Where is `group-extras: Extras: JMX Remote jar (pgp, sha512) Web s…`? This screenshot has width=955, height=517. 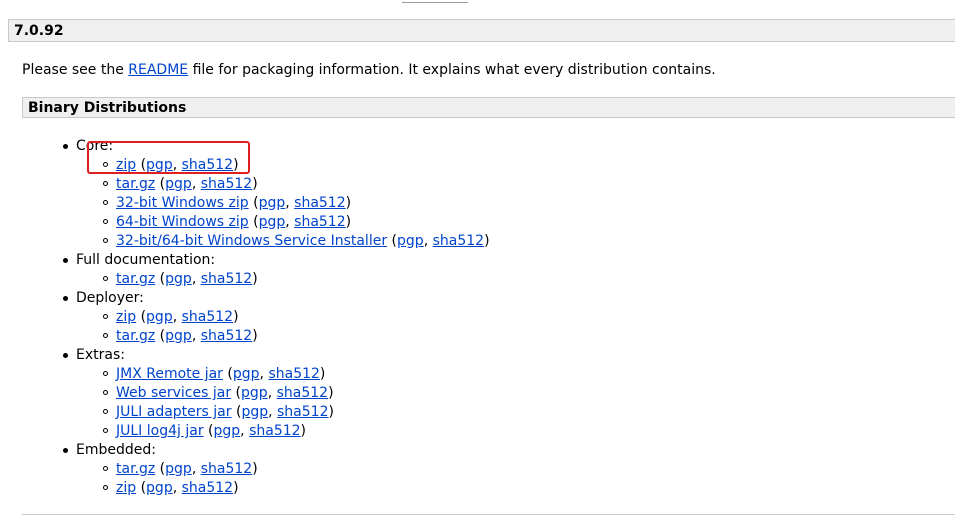
group-extras: Extras: JMX Remote jar (pgp, sha512) Web s… is located at coordinates (276, 393).